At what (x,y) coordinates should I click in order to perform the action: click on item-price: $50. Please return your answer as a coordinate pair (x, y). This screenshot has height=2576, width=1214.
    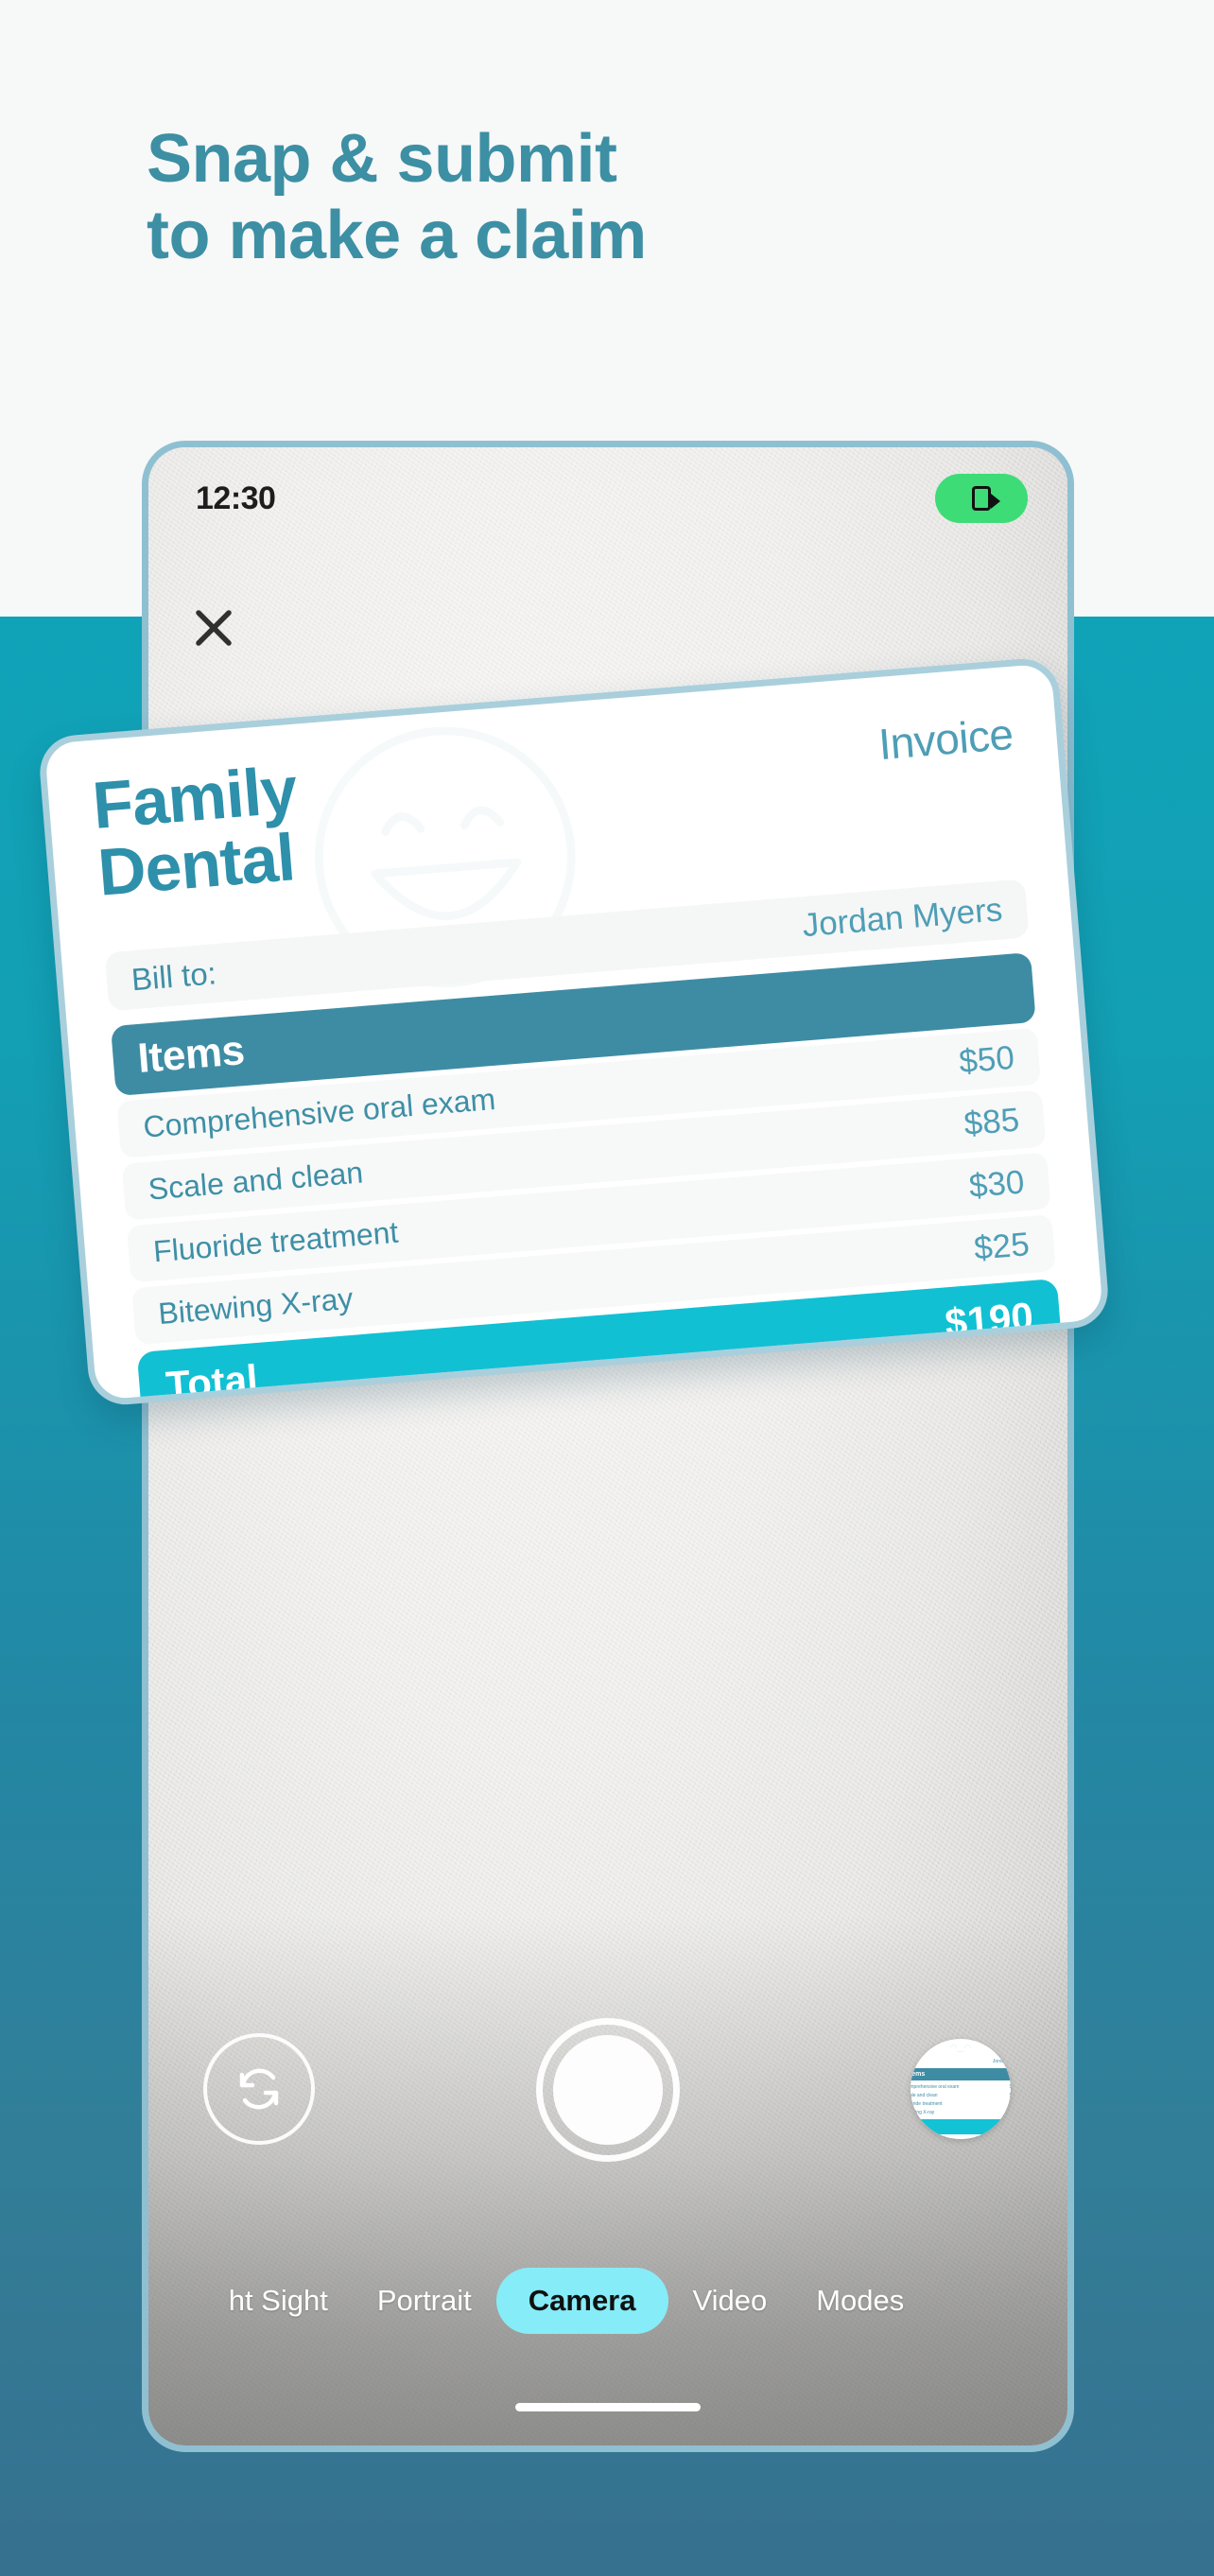
    Looking at the image, I should click on (986, 1059).